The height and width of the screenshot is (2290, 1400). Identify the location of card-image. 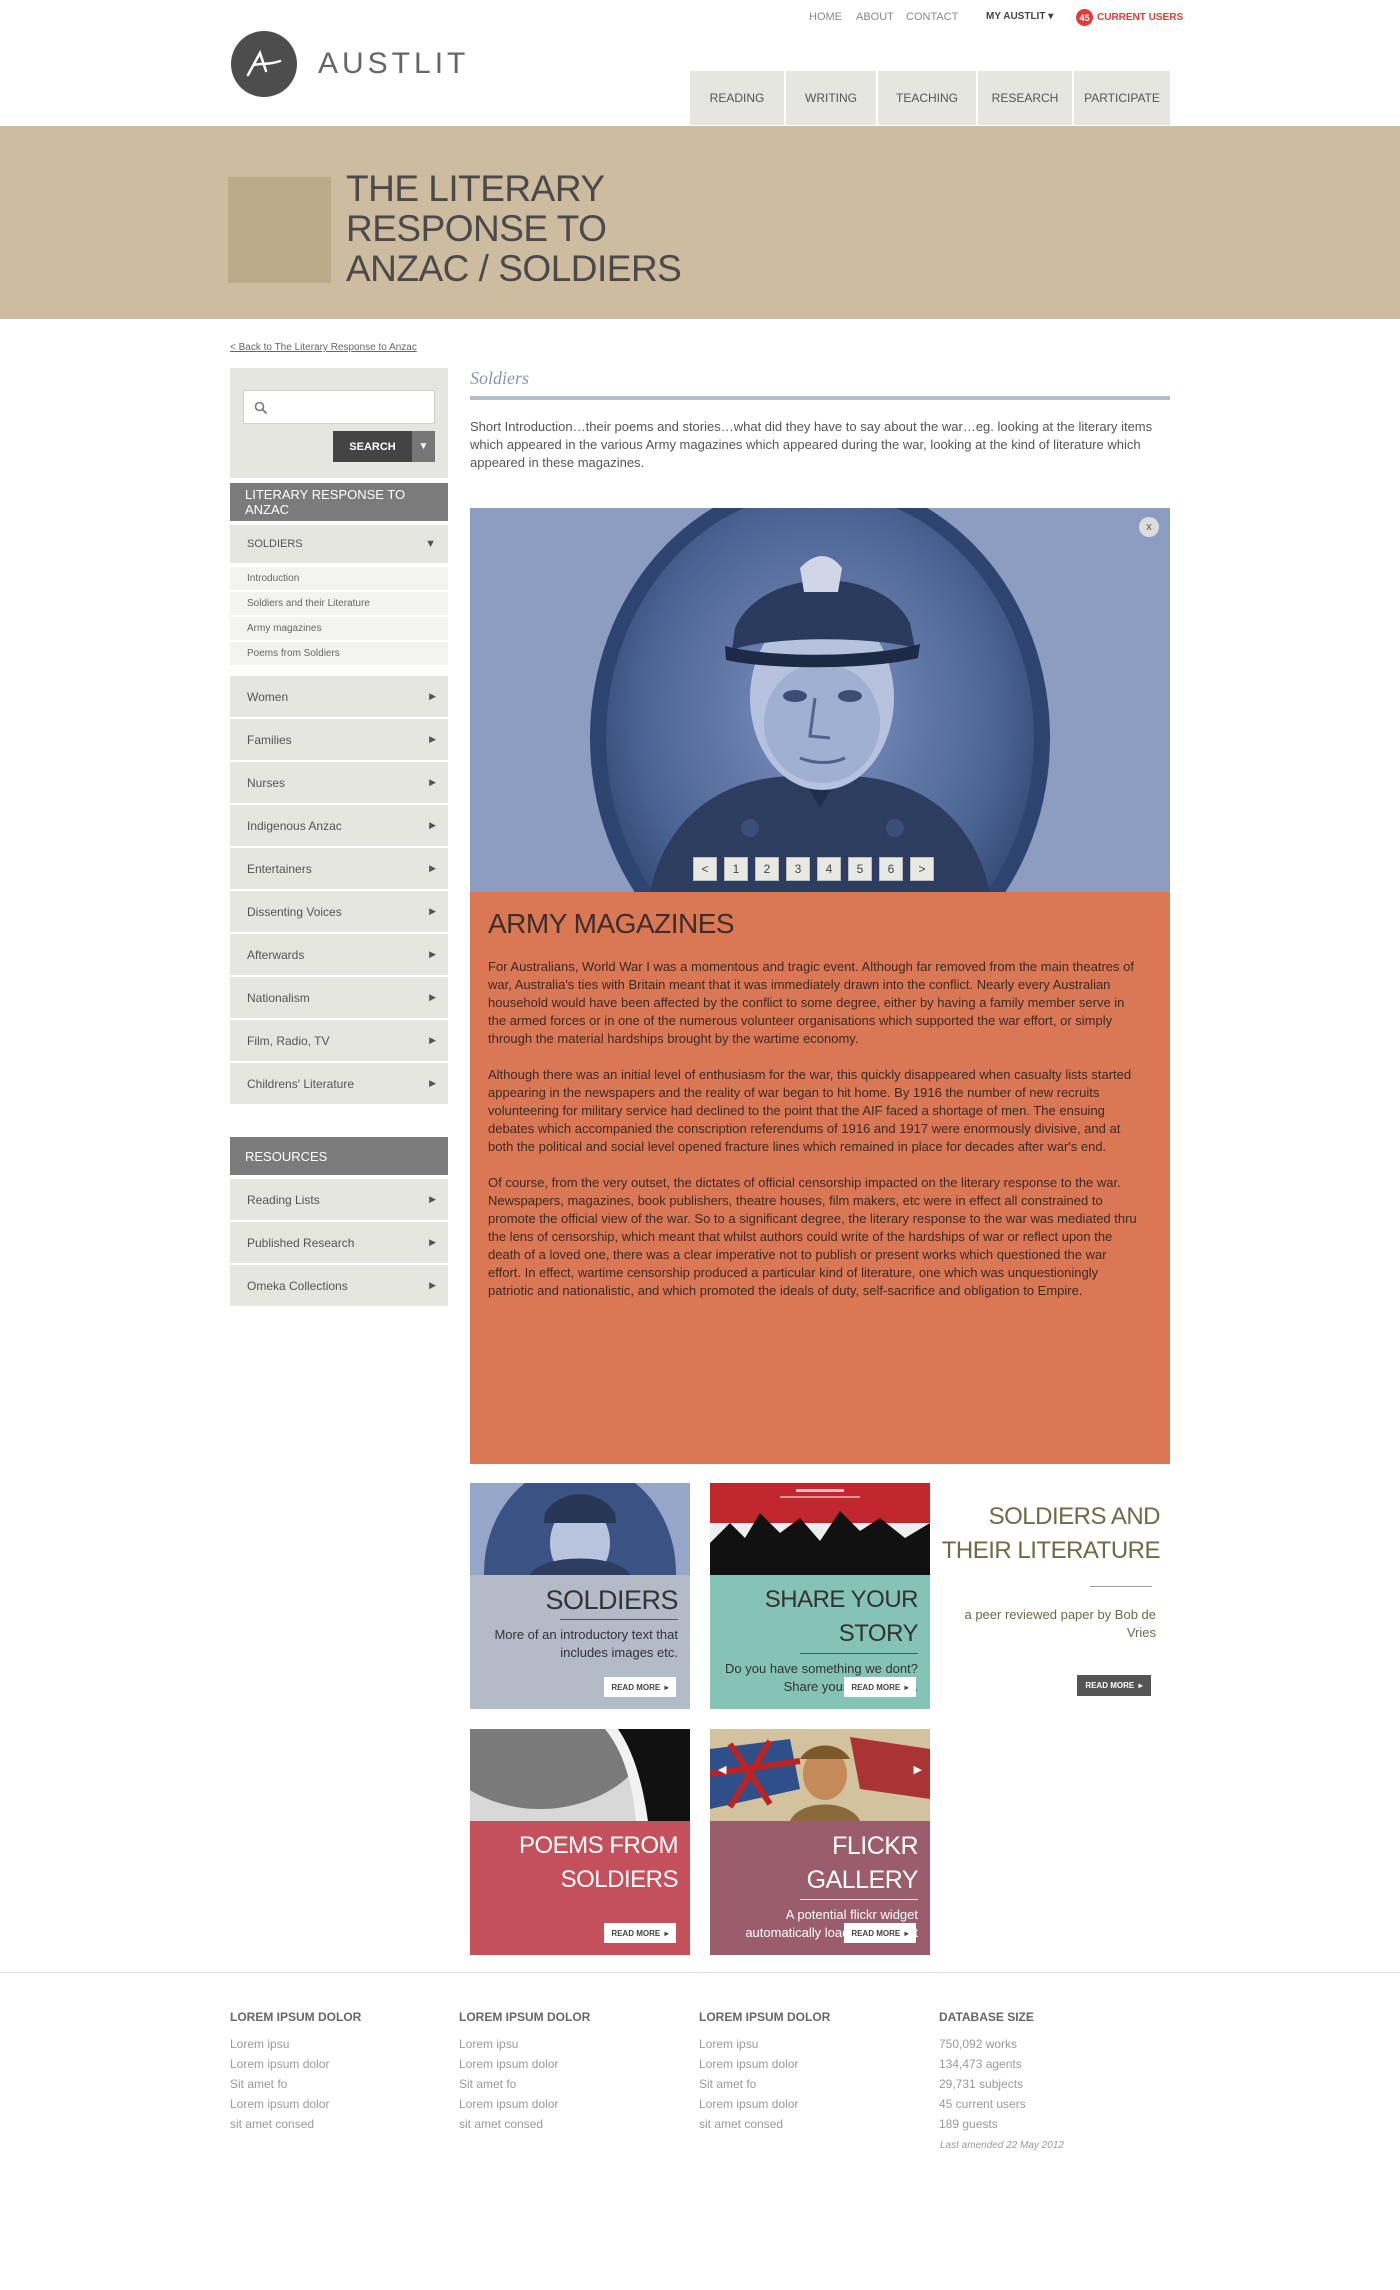
(580, 1775).